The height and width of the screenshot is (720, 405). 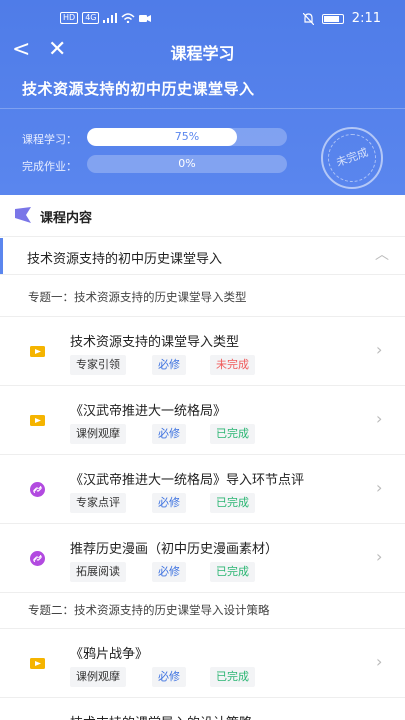 What do you see at coordinates (202, 351) in the screenshot?
I see `list-item: 技术资源支持的课堂导入类型 专家引领 必修 未完成 ›` at bounding box center [202, 351].